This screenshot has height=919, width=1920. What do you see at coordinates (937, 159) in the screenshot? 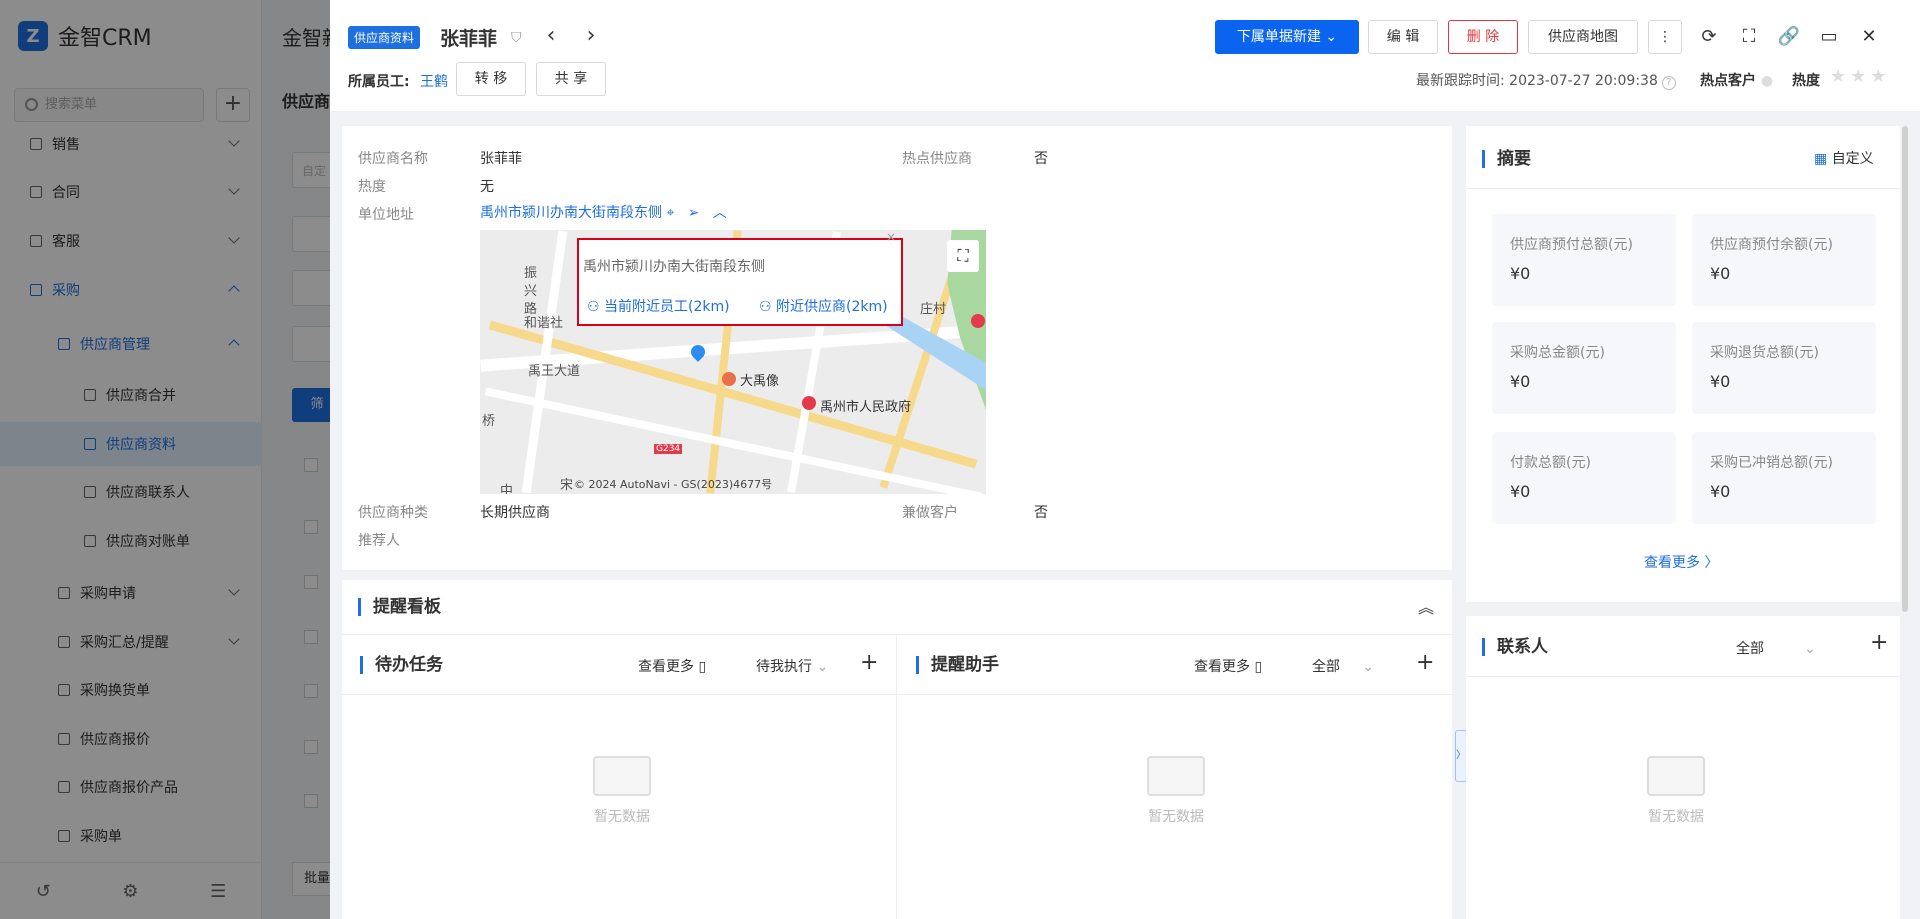
I see `field-label: 热点供应商` at bounding box center [937, 159].